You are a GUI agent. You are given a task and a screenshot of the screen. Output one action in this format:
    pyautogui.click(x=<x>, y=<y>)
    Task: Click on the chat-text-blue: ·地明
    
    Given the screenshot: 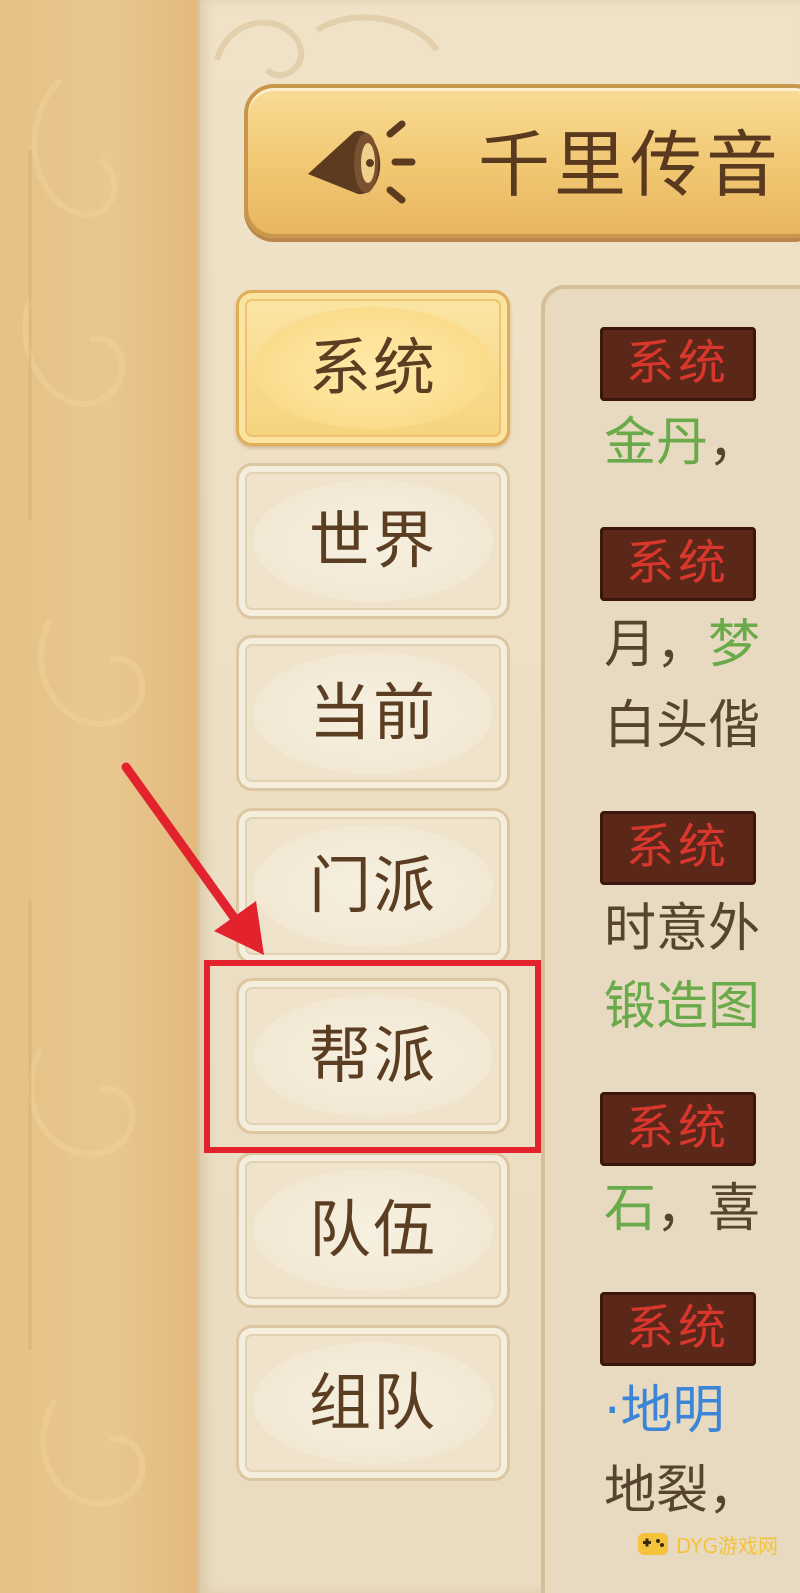 What is the action you would take?
    pyautogui.click(x=664, y=1411)
    